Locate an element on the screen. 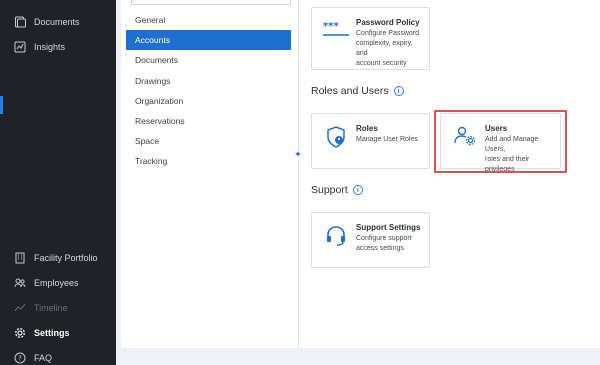 The image size is (600, 365). settings-icon is located at coordinates (20, 333).